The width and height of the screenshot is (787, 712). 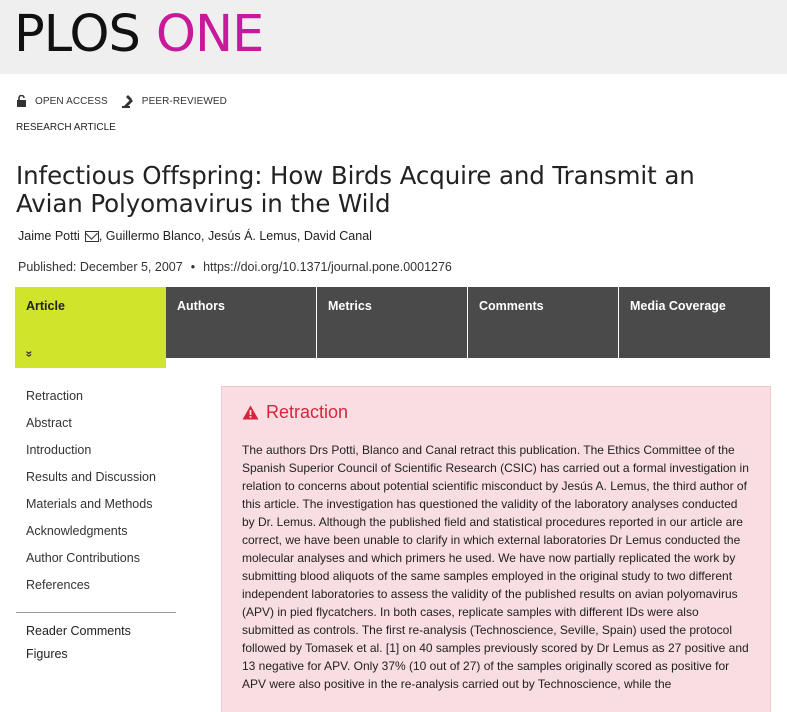 I want to click on lock-open-icon, so click(x=21, y=101).